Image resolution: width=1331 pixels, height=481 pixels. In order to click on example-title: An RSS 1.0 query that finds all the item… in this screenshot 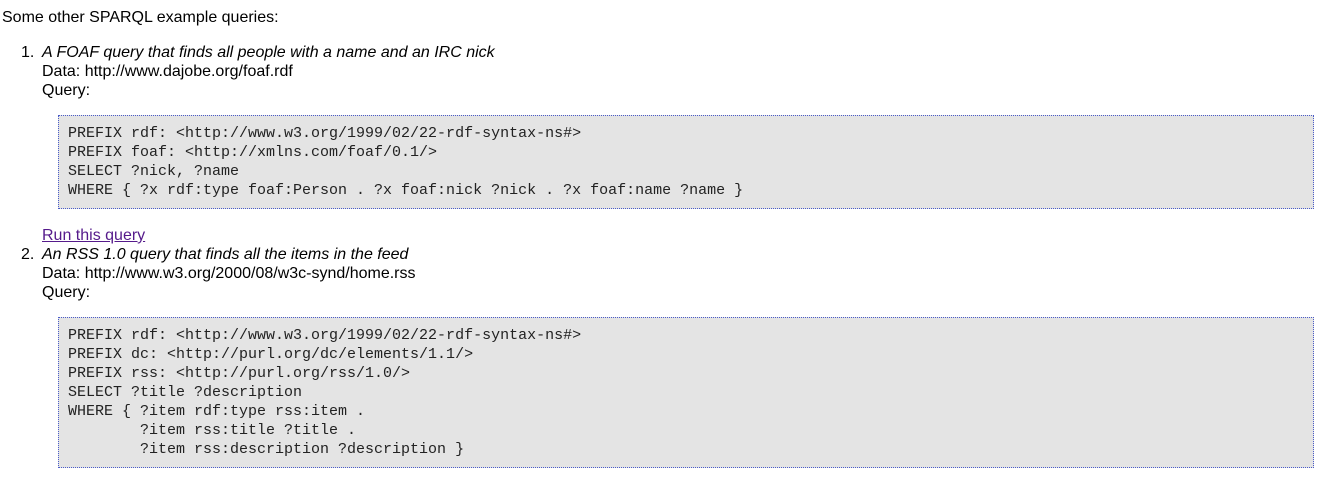, I will do `click(225, 254)`.